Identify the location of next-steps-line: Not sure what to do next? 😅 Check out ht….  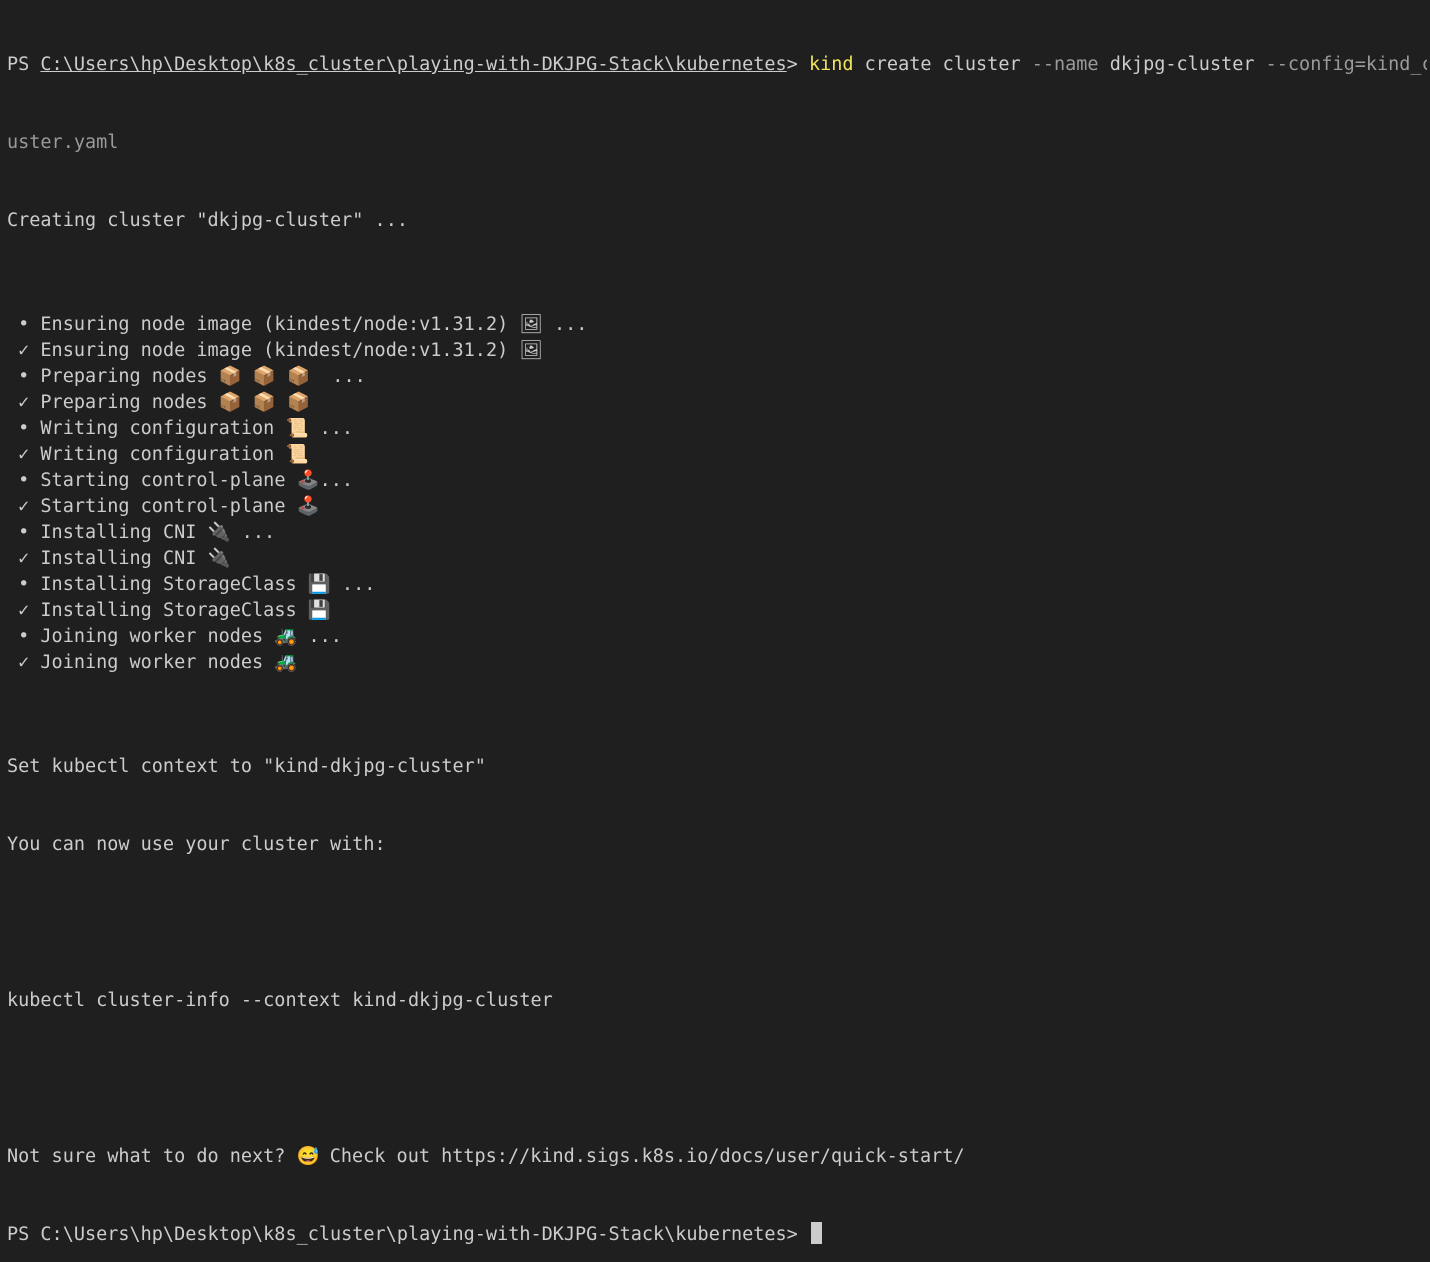
(717, 1157).